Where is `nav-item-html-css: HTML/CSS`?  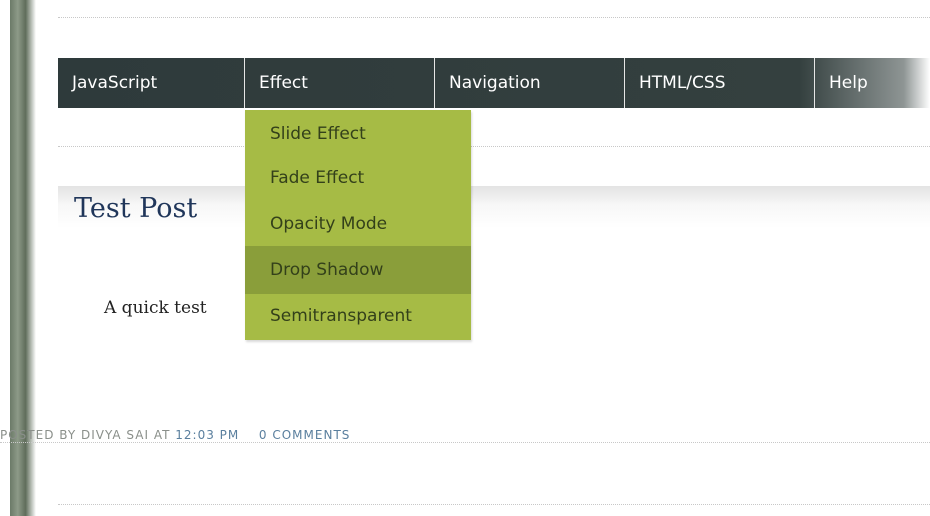
nav-item-html-css: HTML/CSS is located at coordinates (720, 83).